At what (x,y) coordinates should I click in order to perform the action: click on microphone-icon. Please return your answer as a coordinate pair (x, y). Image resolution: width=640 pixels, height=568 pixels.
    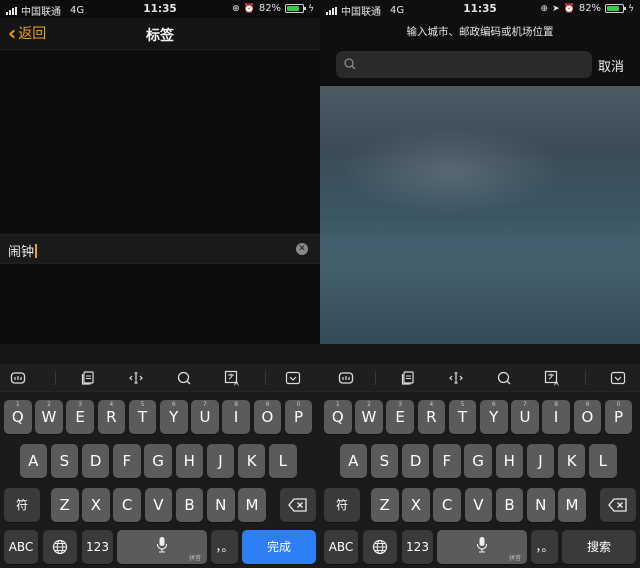
    Looking at the image, I should click on (482, 545).